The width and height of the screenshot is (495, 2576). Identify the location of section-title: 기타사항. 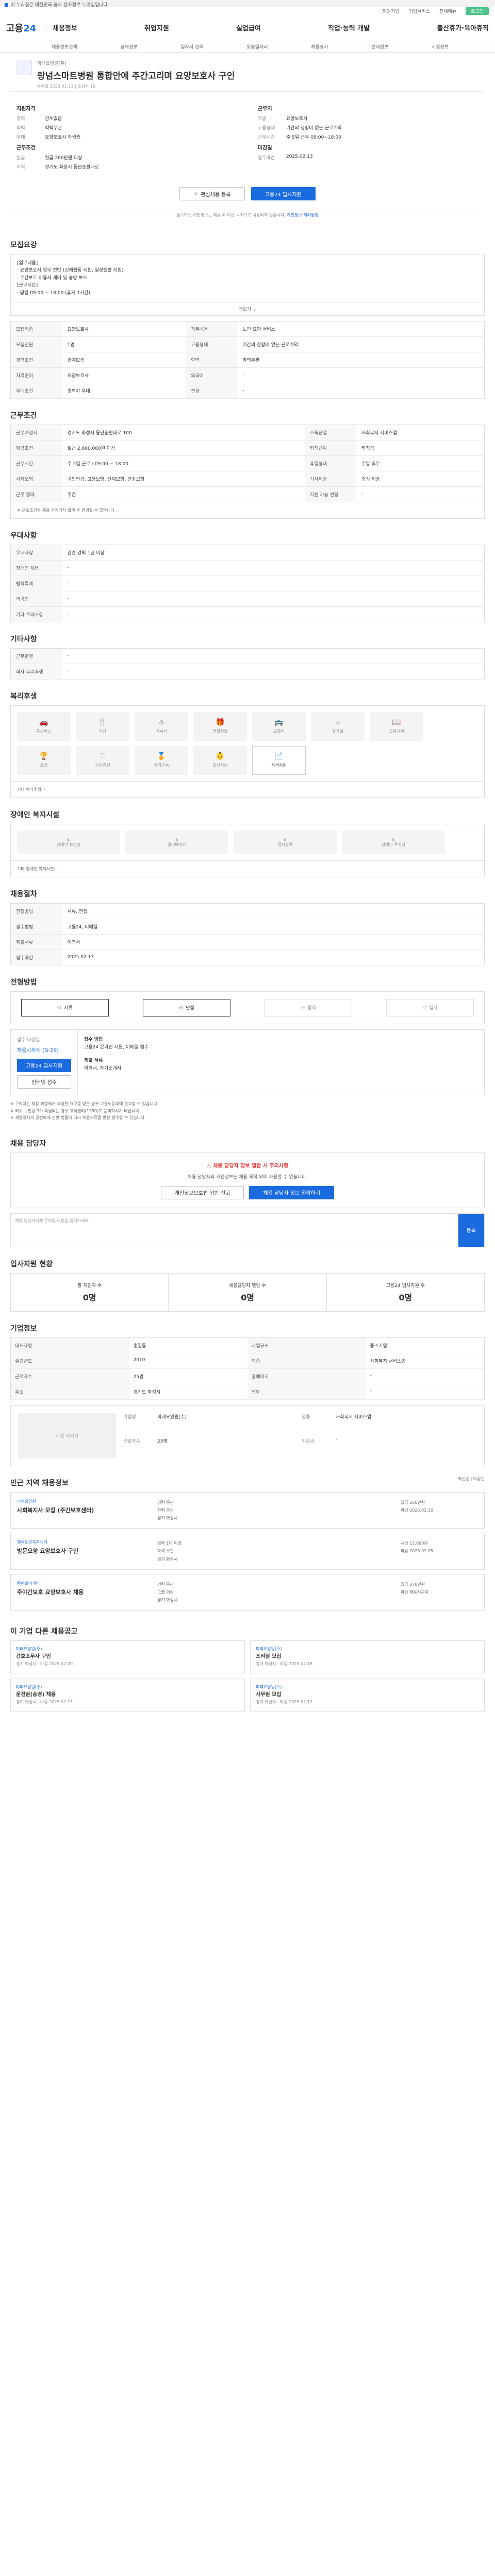
(23, 639).